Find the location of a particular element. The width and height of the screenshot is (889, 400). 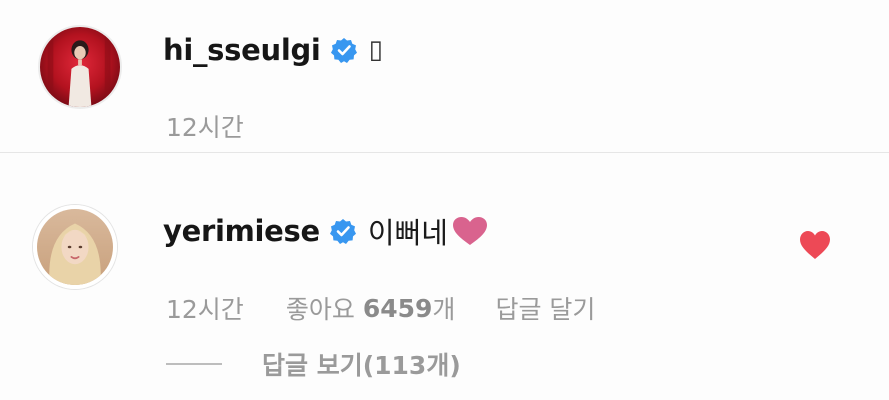

like-heart-icon is located at coordinates (815, 245).